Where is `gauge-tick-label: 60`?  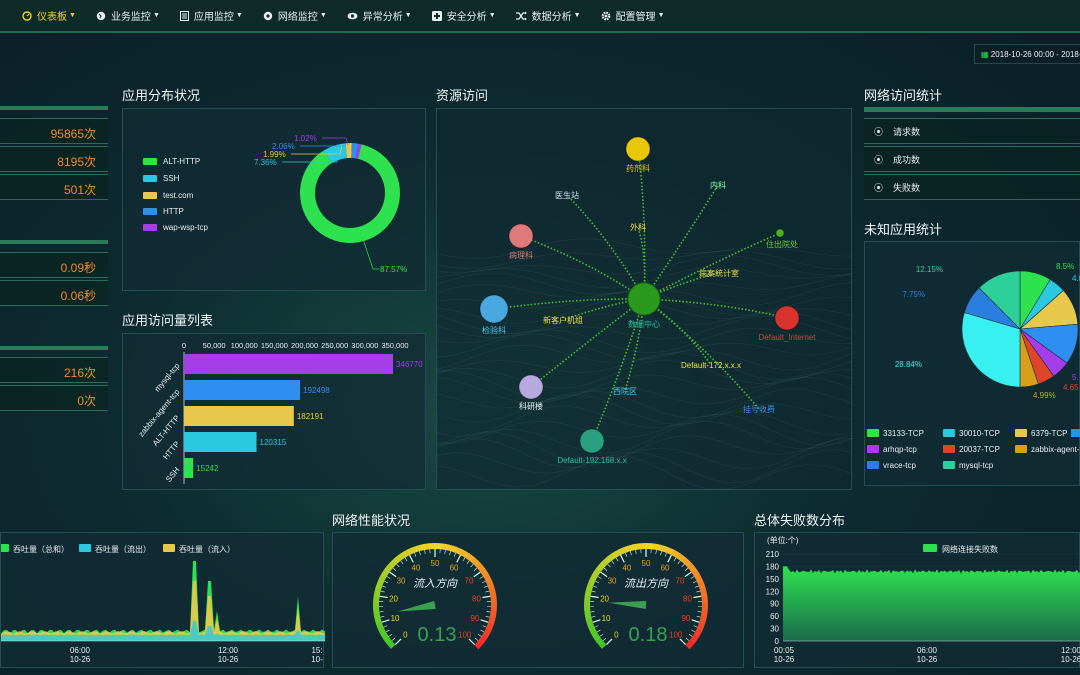
gauge-tick-label: 60 is located at coordinates (665, 568).